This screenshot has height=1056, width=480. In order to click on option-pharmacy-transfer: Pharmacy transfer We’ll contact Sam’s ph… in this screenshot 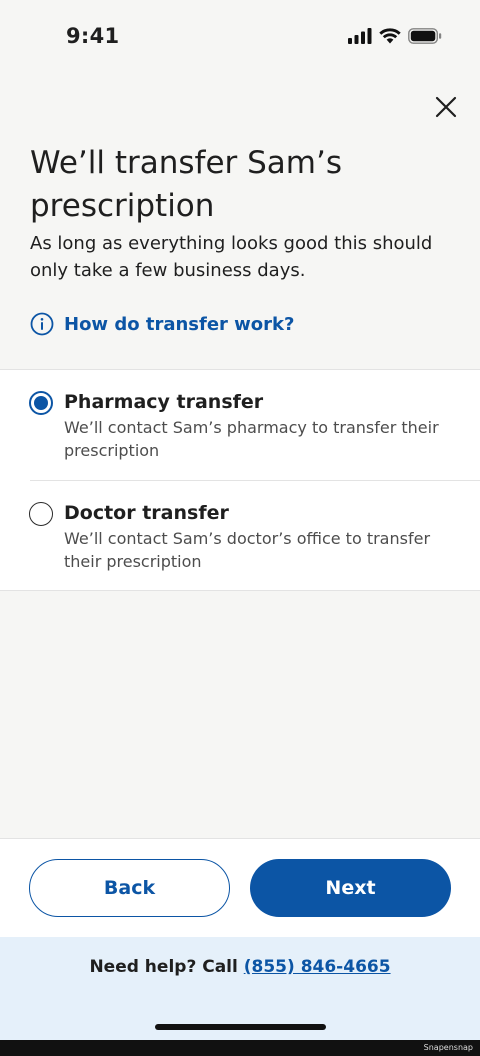, I will do `click(240, 425)`.